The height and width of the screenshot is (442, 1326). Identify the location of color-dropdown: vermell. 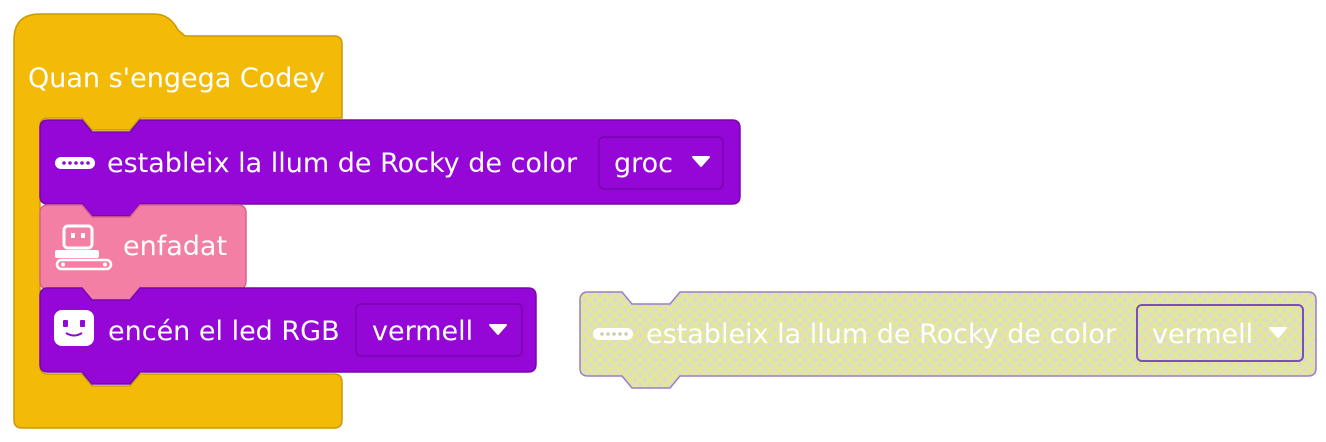
(439, 330).